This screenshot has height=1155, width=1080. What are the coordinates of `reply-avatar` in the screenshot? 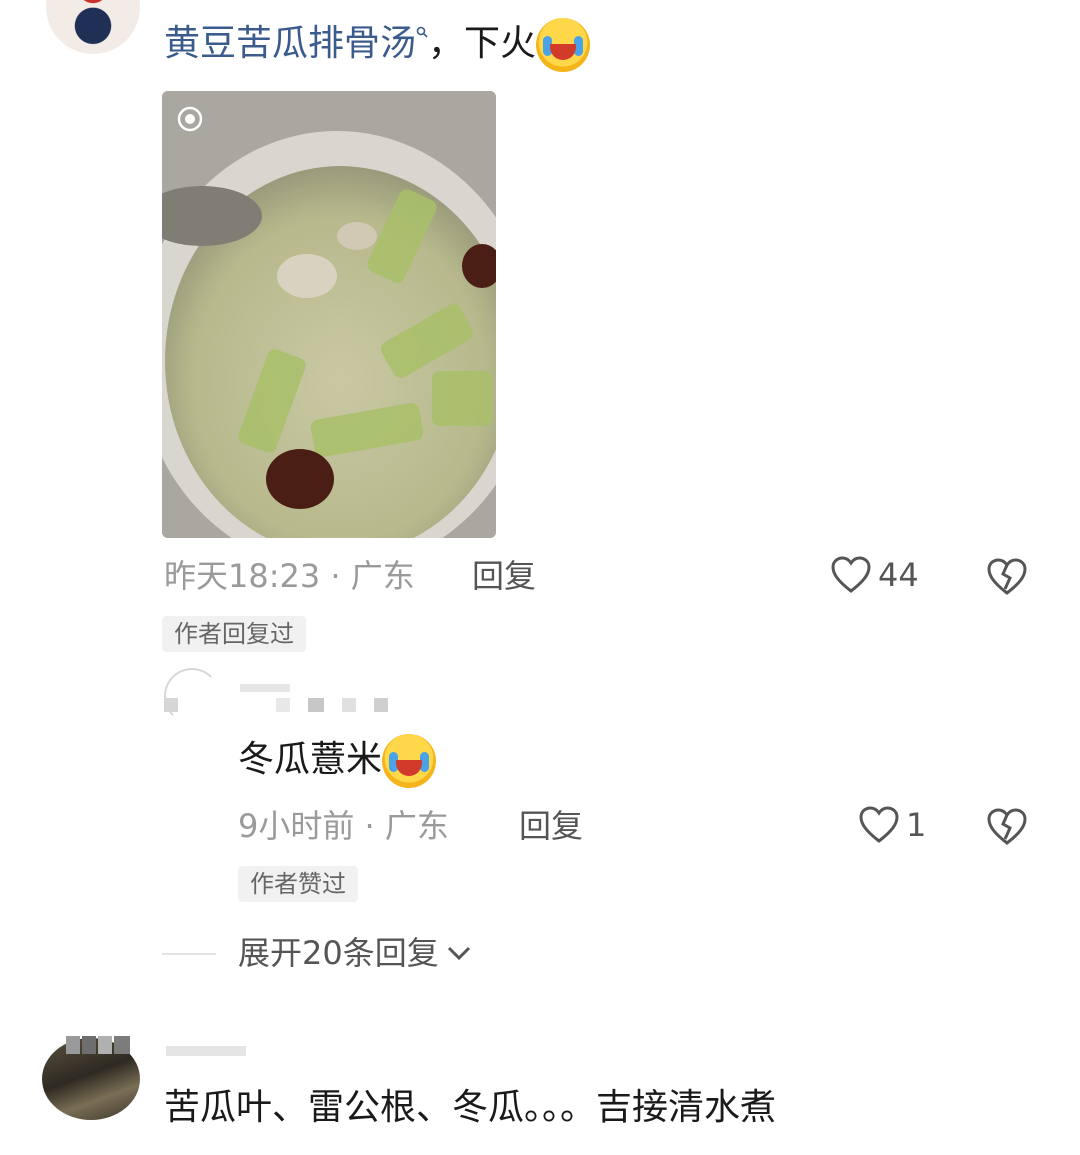 It's located at (192, 696).